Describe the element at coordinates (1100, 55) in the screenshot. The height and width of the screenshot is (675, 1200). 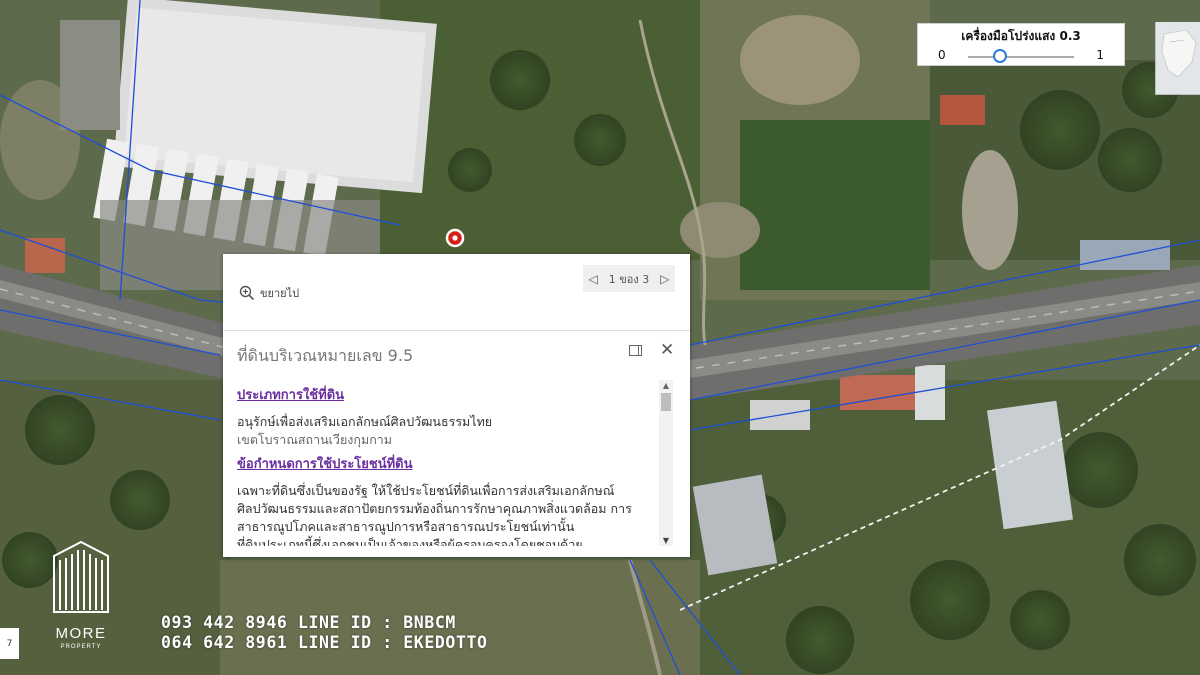
I see `opacity-max-label: 1` at that location.